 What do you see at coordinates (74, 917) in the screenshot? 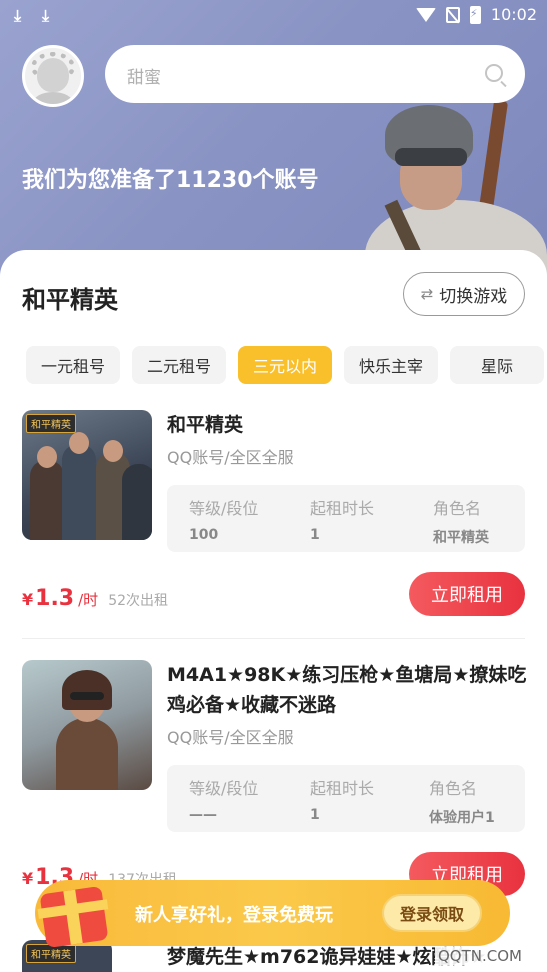
I see `gift-box-icon` at bounding box center [74, 917].